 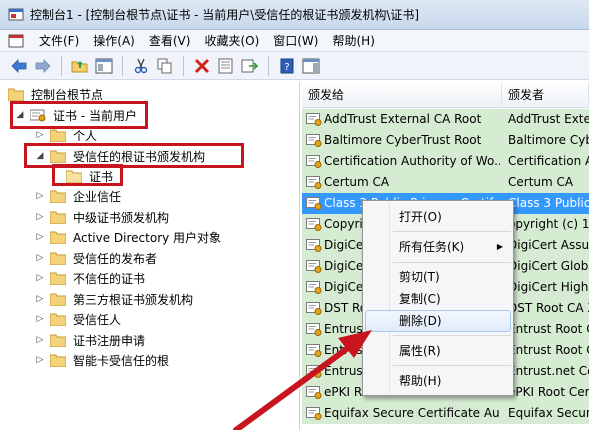 I want to click on tree-item-trusted-people: ▷ 受信任人, so click(x=78, y=319).